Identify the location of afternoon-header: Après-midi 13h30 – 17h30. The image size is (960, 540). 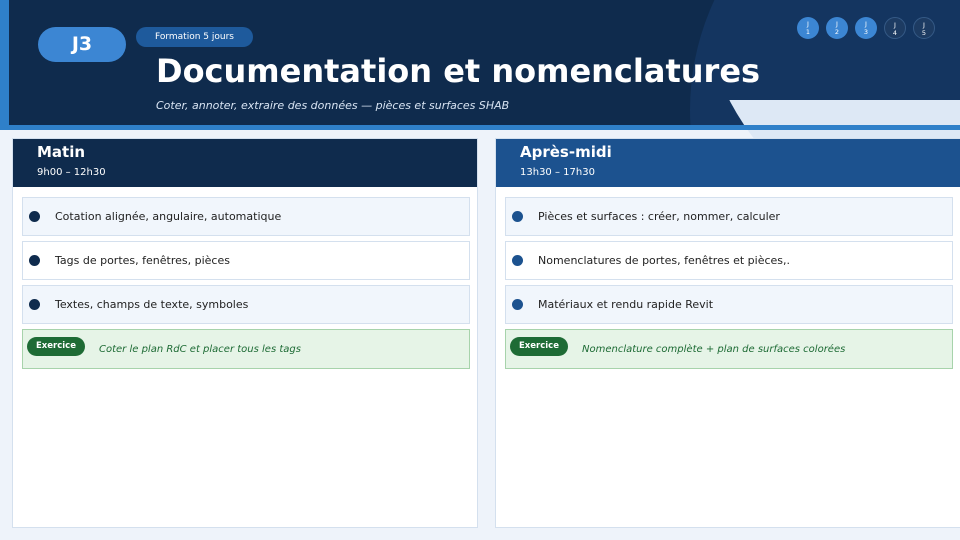
(728, 163).